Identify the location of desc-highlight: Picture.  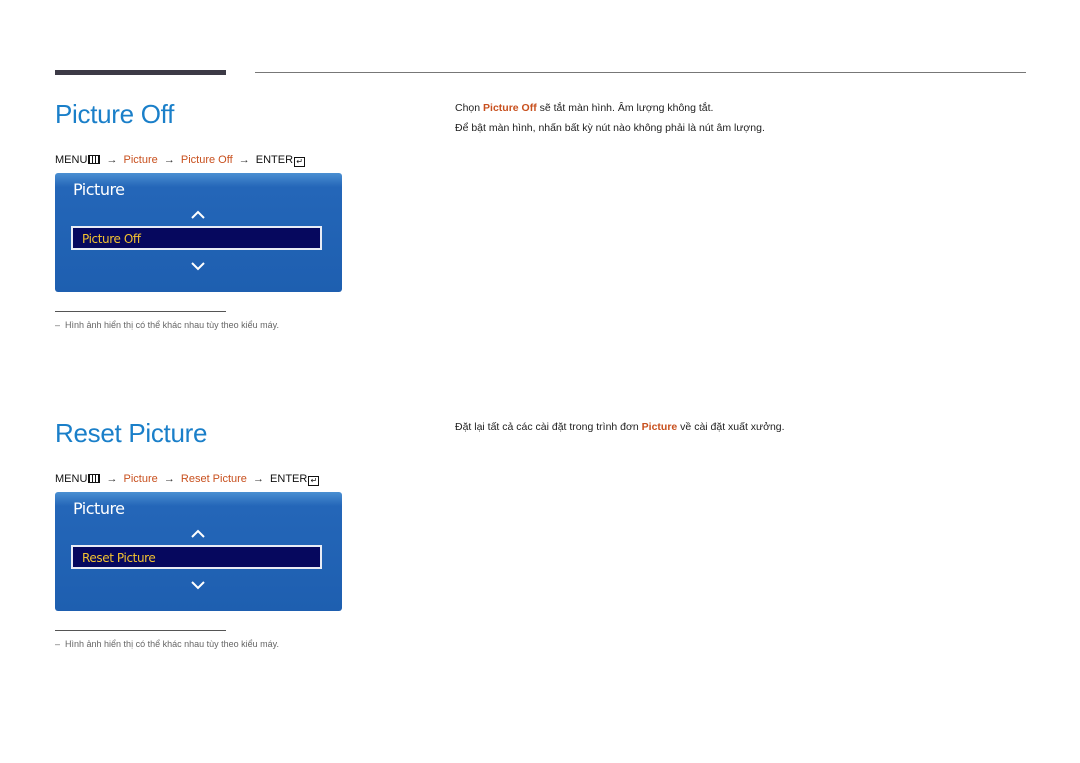
(659, 427).